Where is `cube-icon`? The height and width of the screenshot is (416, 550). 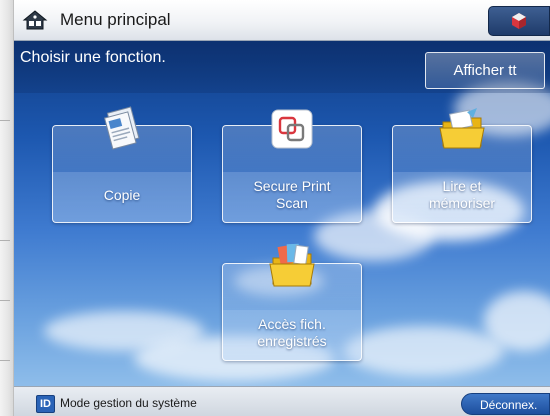 cube-icon is located at coordinates (519, 21).